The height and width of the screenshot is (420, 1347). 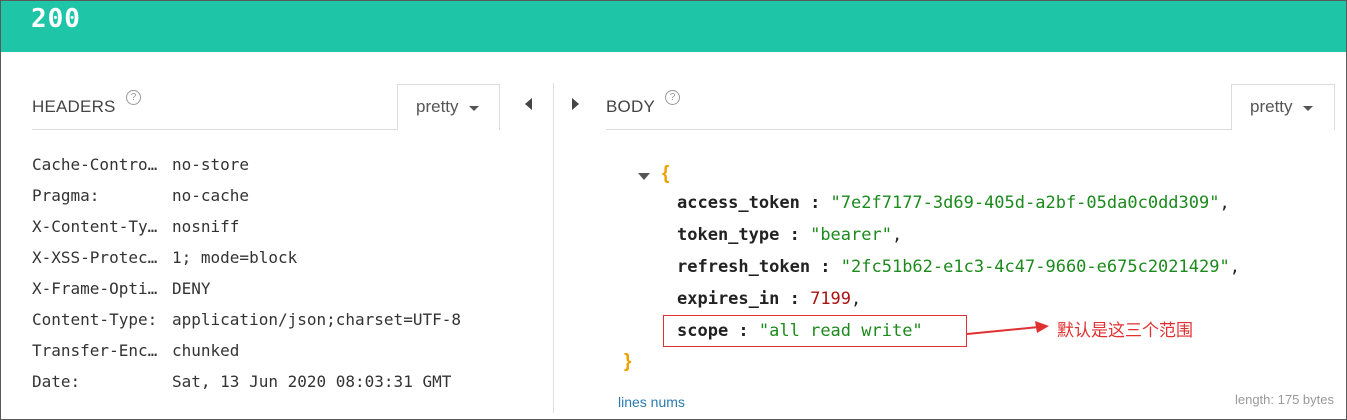 What do you see at coordinates (673, 26) in the screenshot?
I see `status-bar: 200` at bounding box center [673, 26].